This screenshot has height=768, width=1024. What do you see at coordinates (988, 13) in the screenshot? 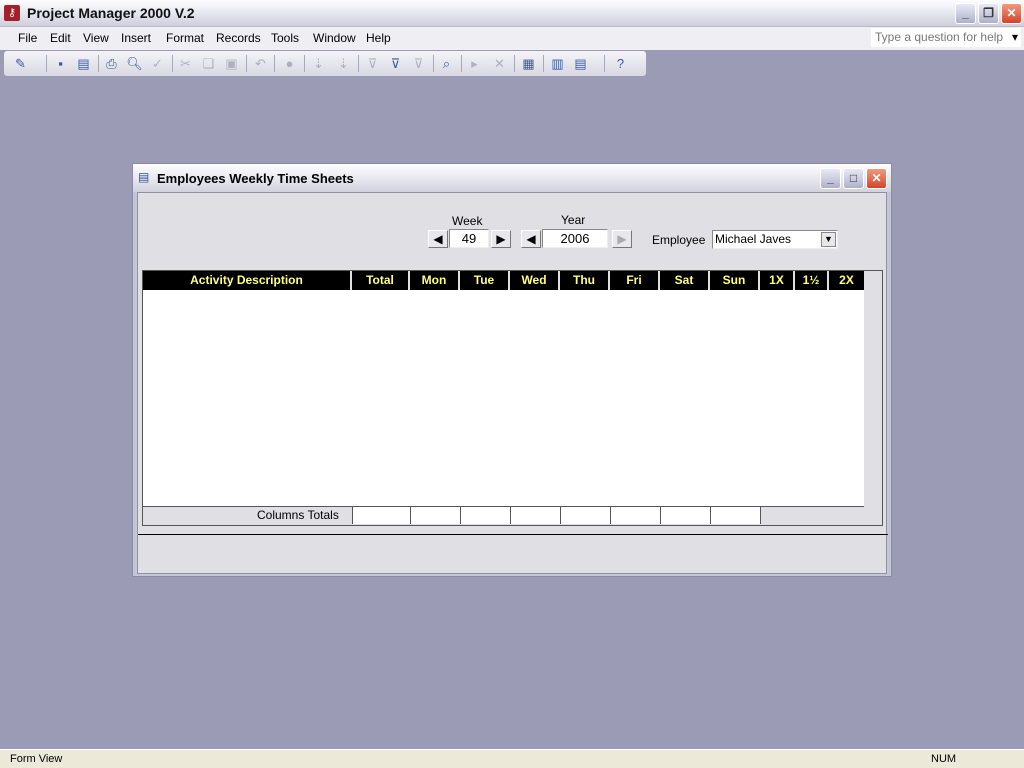
I see `restore-button: ❐` at bounding box center [988, 13].